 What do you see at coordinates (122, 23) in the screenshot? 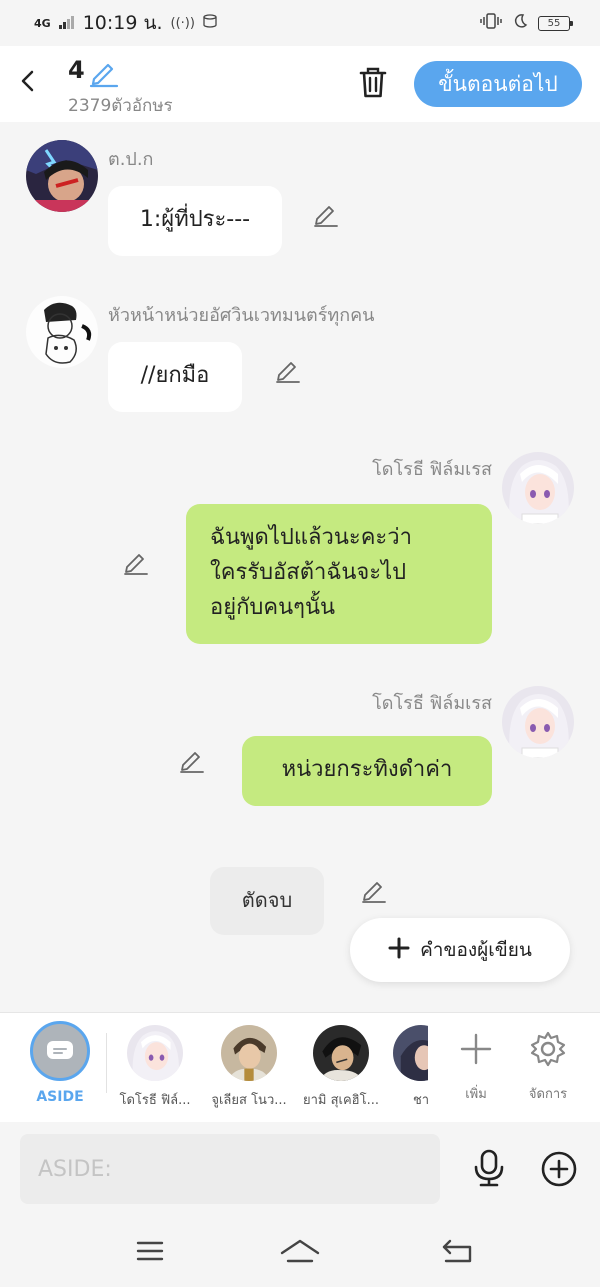
I see `status-time: 10:19 น.` at bounding box center [122, 23].